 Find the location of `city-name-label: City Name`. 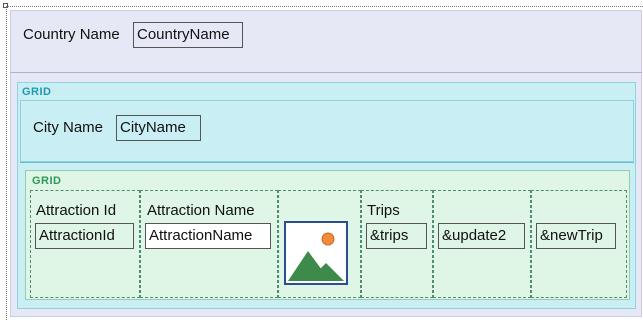

city-name-label: City Name is located at coordinates (68, 127).